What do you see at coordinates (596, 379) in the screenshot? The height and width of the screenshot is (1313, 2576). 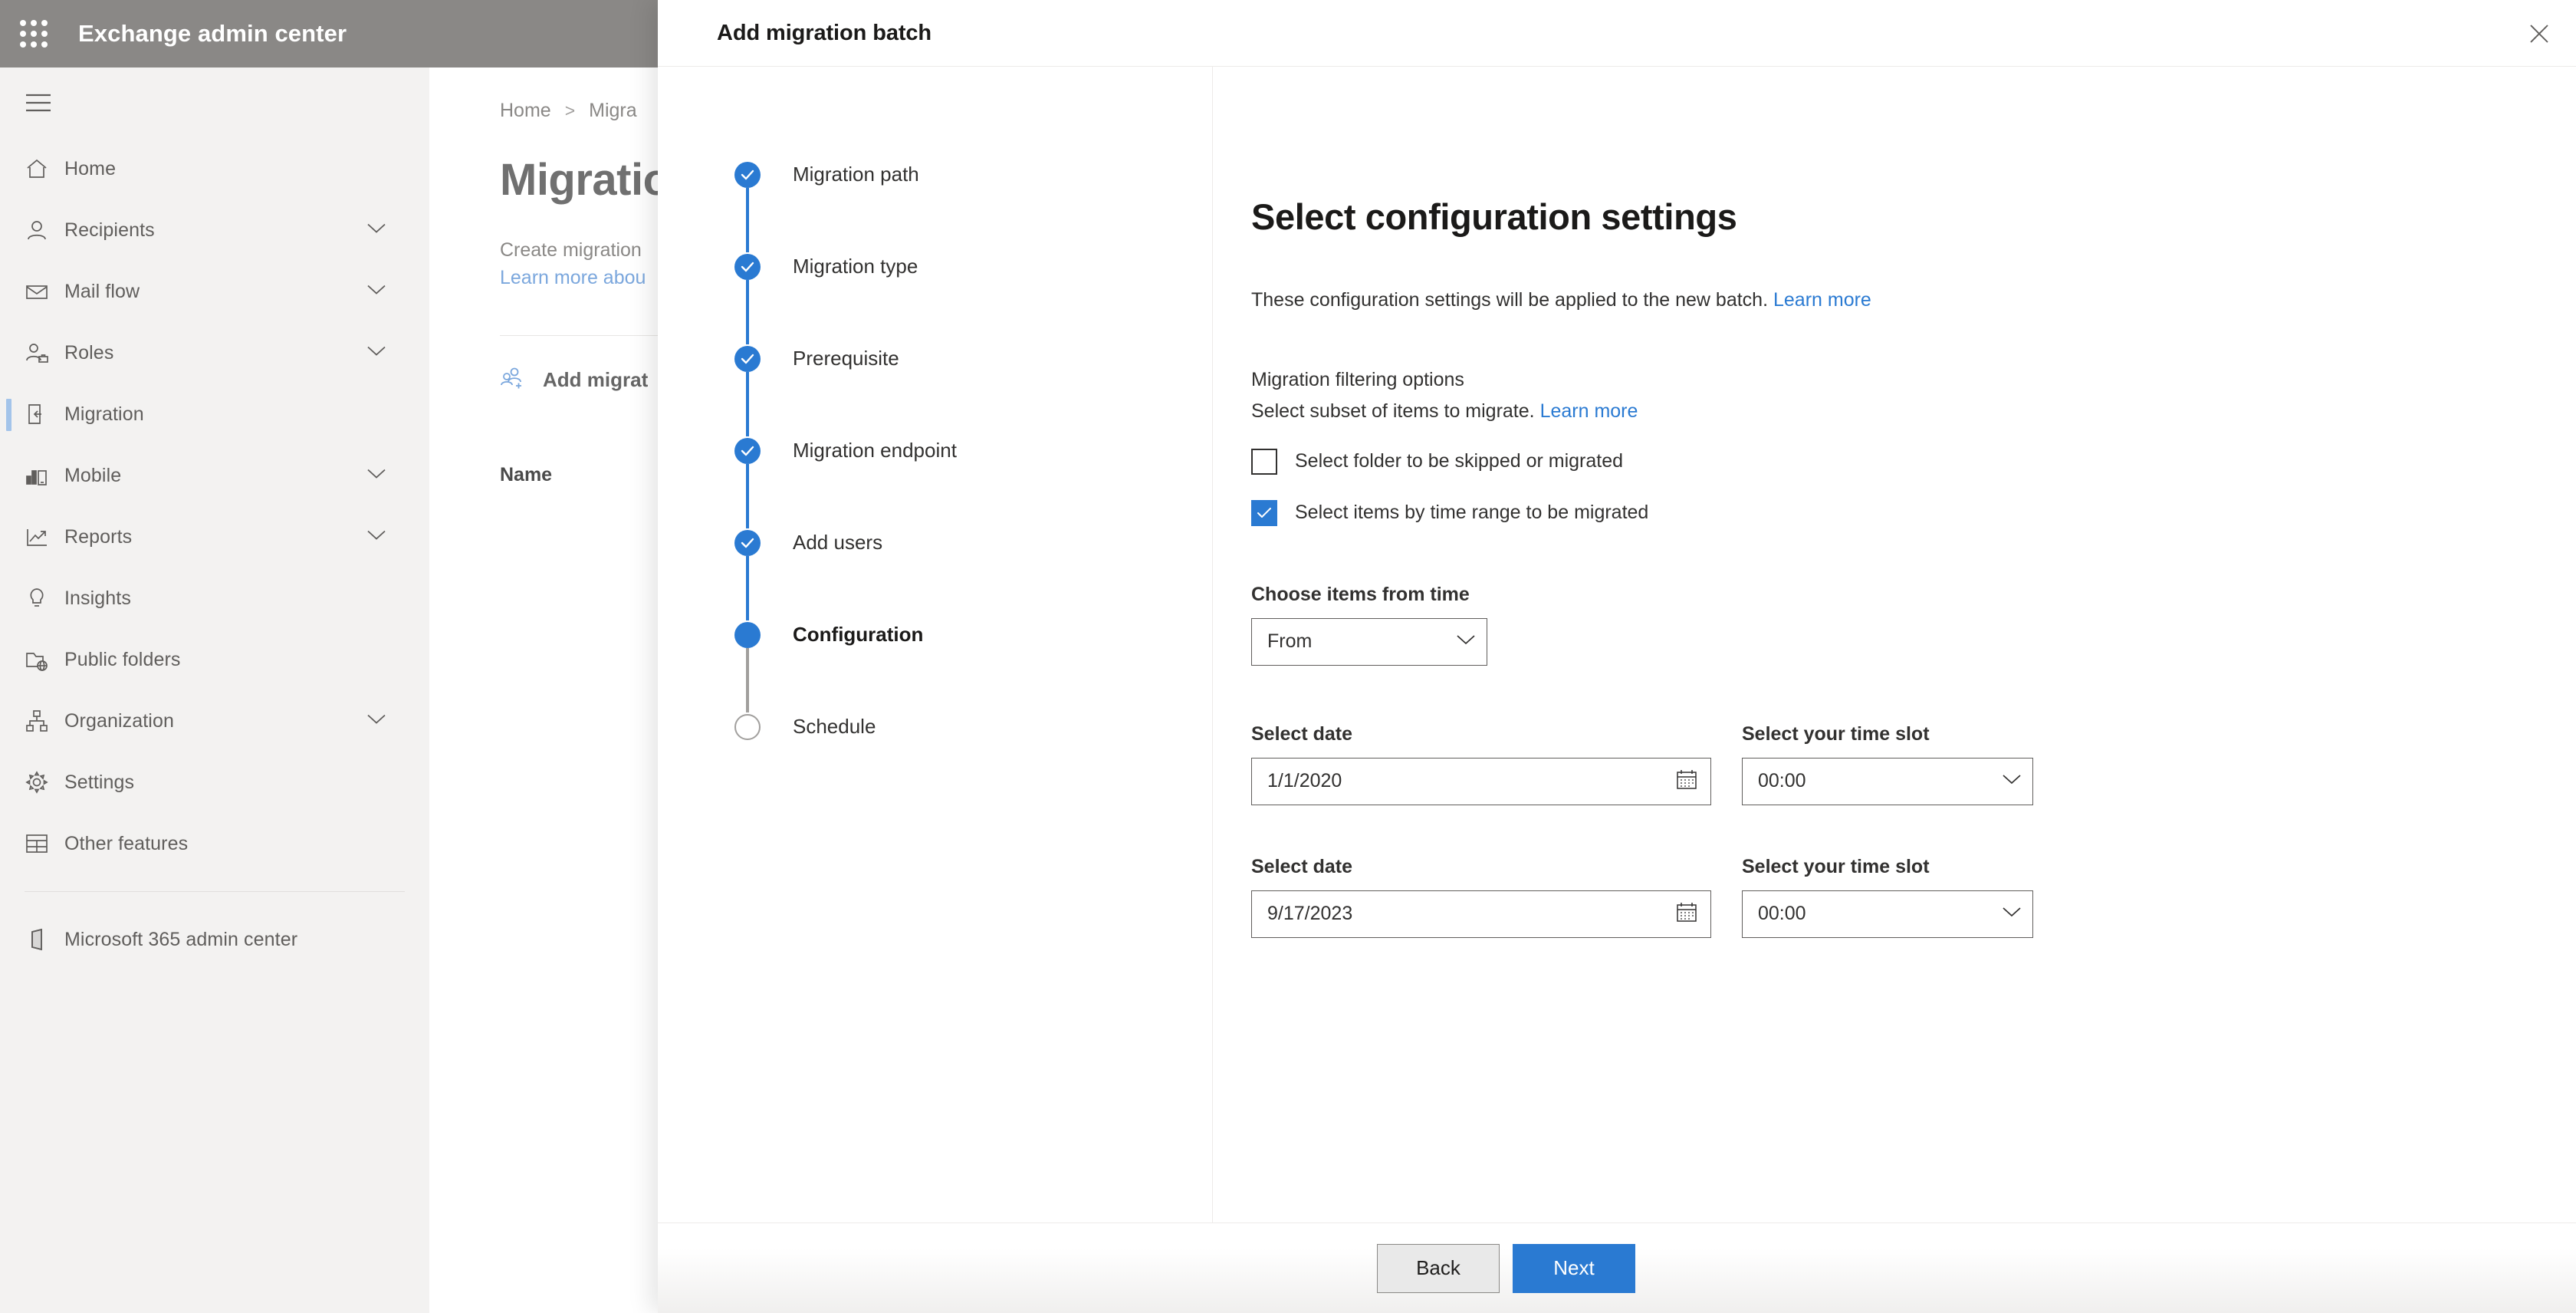 I see `add-migration-batch-label: Add migrat` at bounding box center [596, 379].